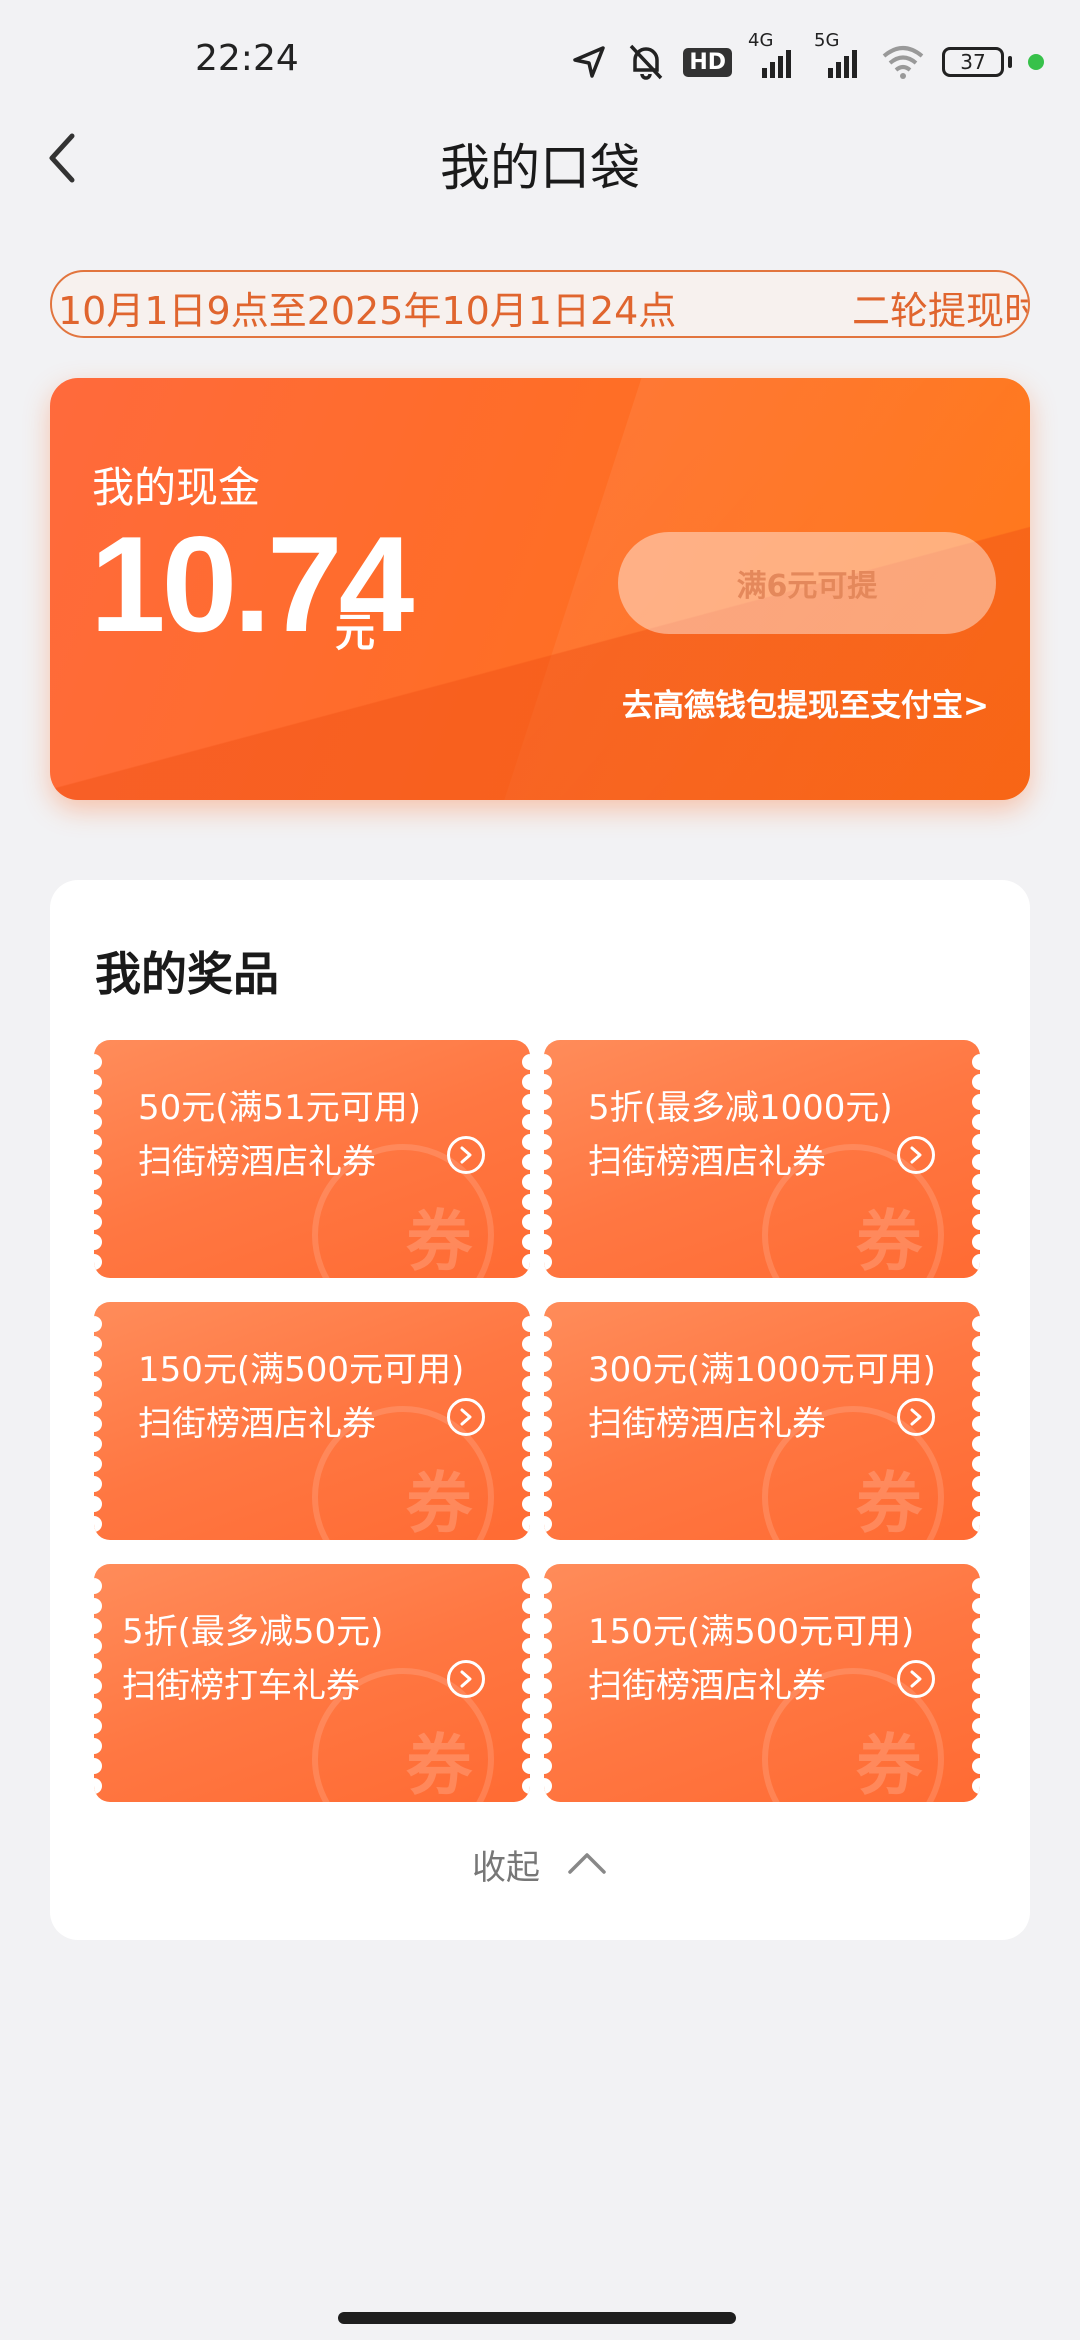  Describe the element at coordinates (806, 57) in the screenshot. I see `status-icons: HD 4G 5G 37` at that location.